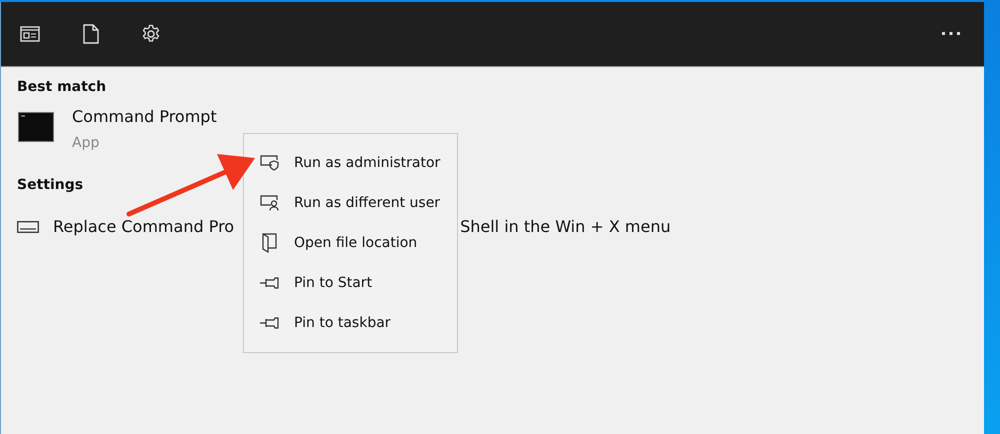  I want to click on section-heading: Settings, so click(50, 185).